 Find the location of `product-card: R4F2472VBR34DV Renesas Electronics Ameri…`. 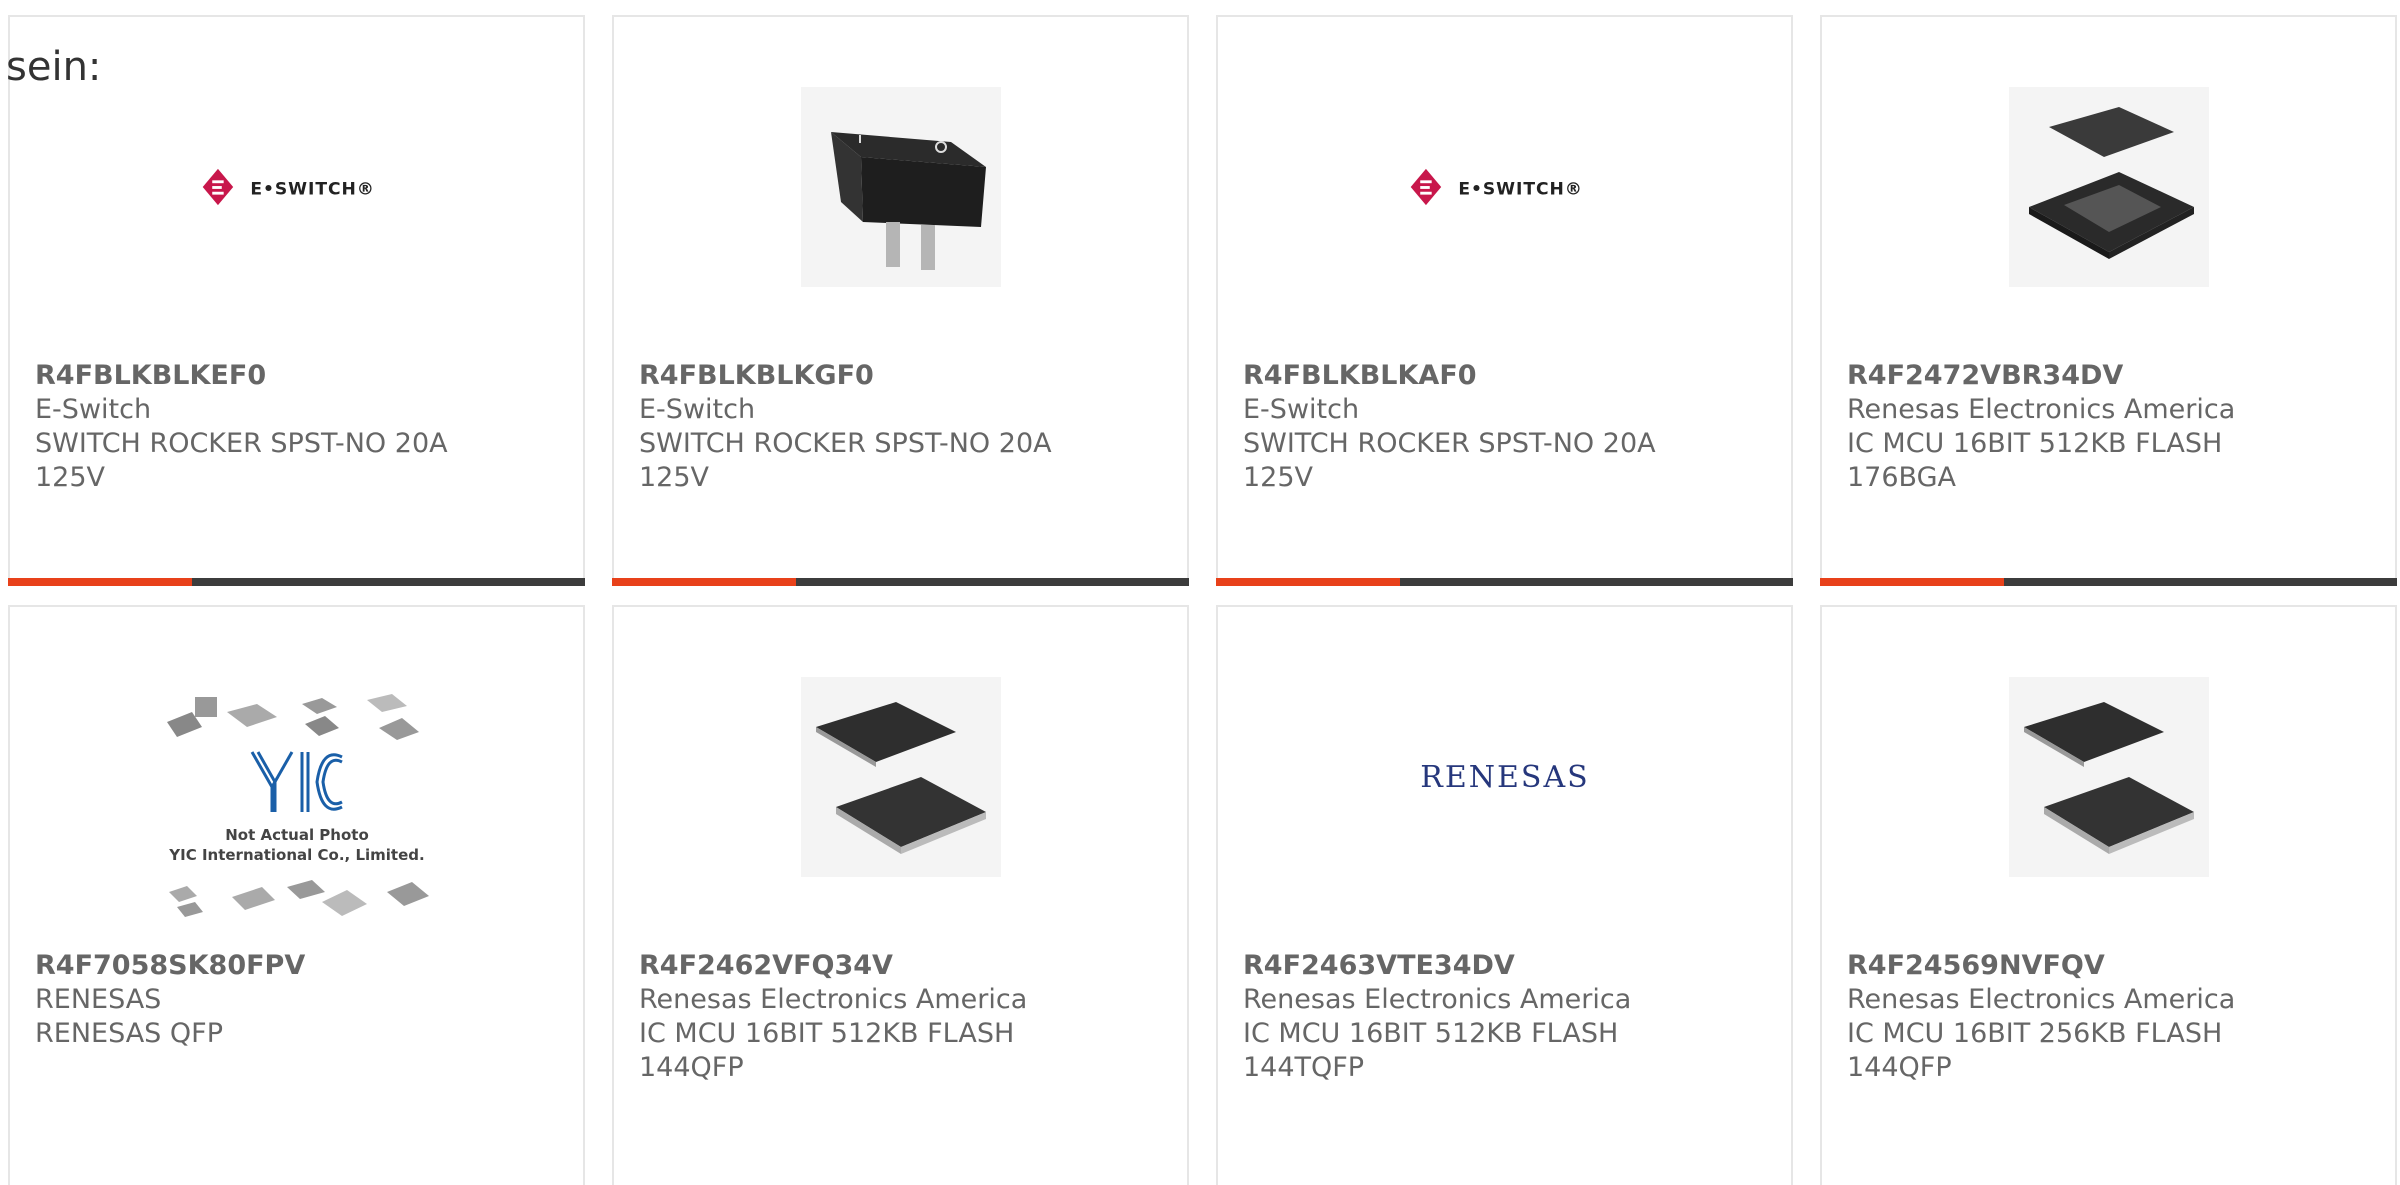

product-card: R4F2472VBR34DV Renesas Electronics Ameri… is located at coordinates (2108, 300).